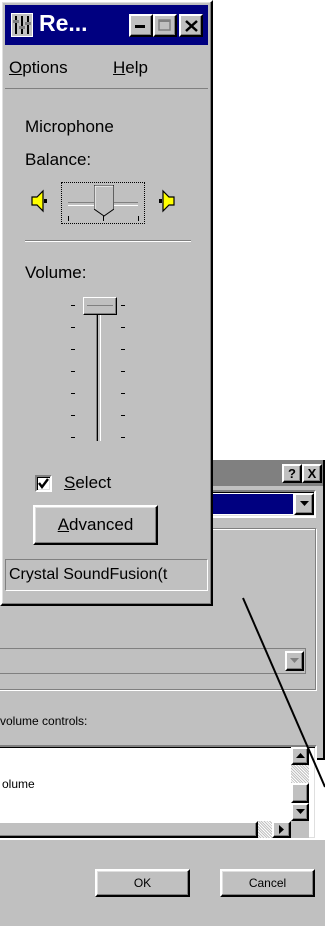 Image resolution: width=325 pixels, height=926 pixels. I want to click on maximize-button, so click(165, 25).